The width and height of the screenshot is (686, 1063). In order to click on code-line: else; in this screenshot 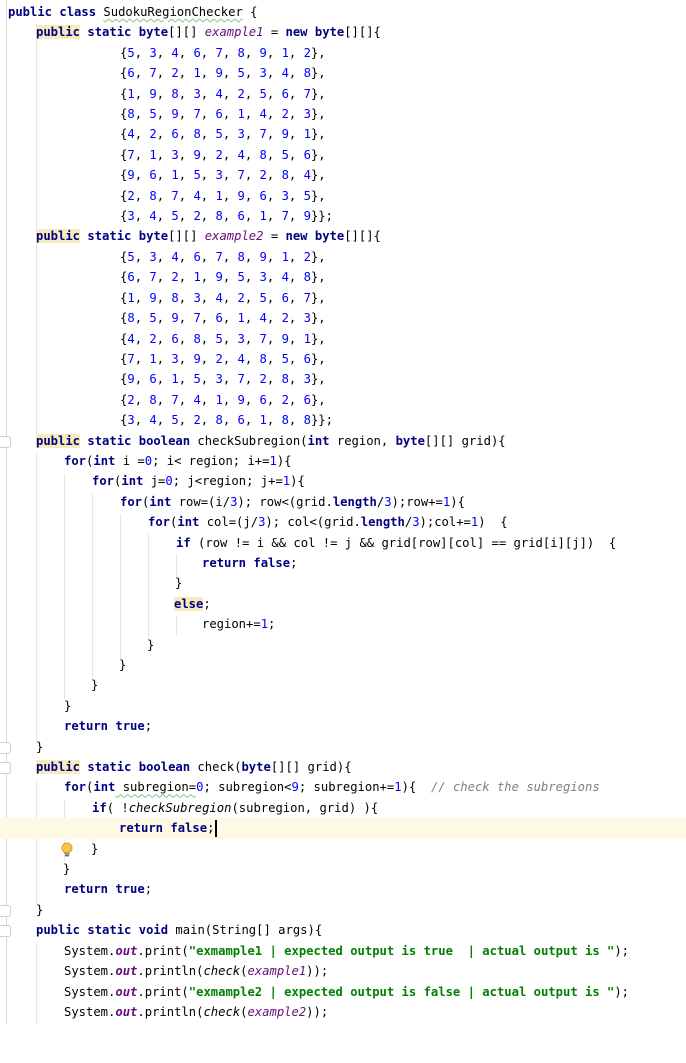, I will do `click(343, 604)`.